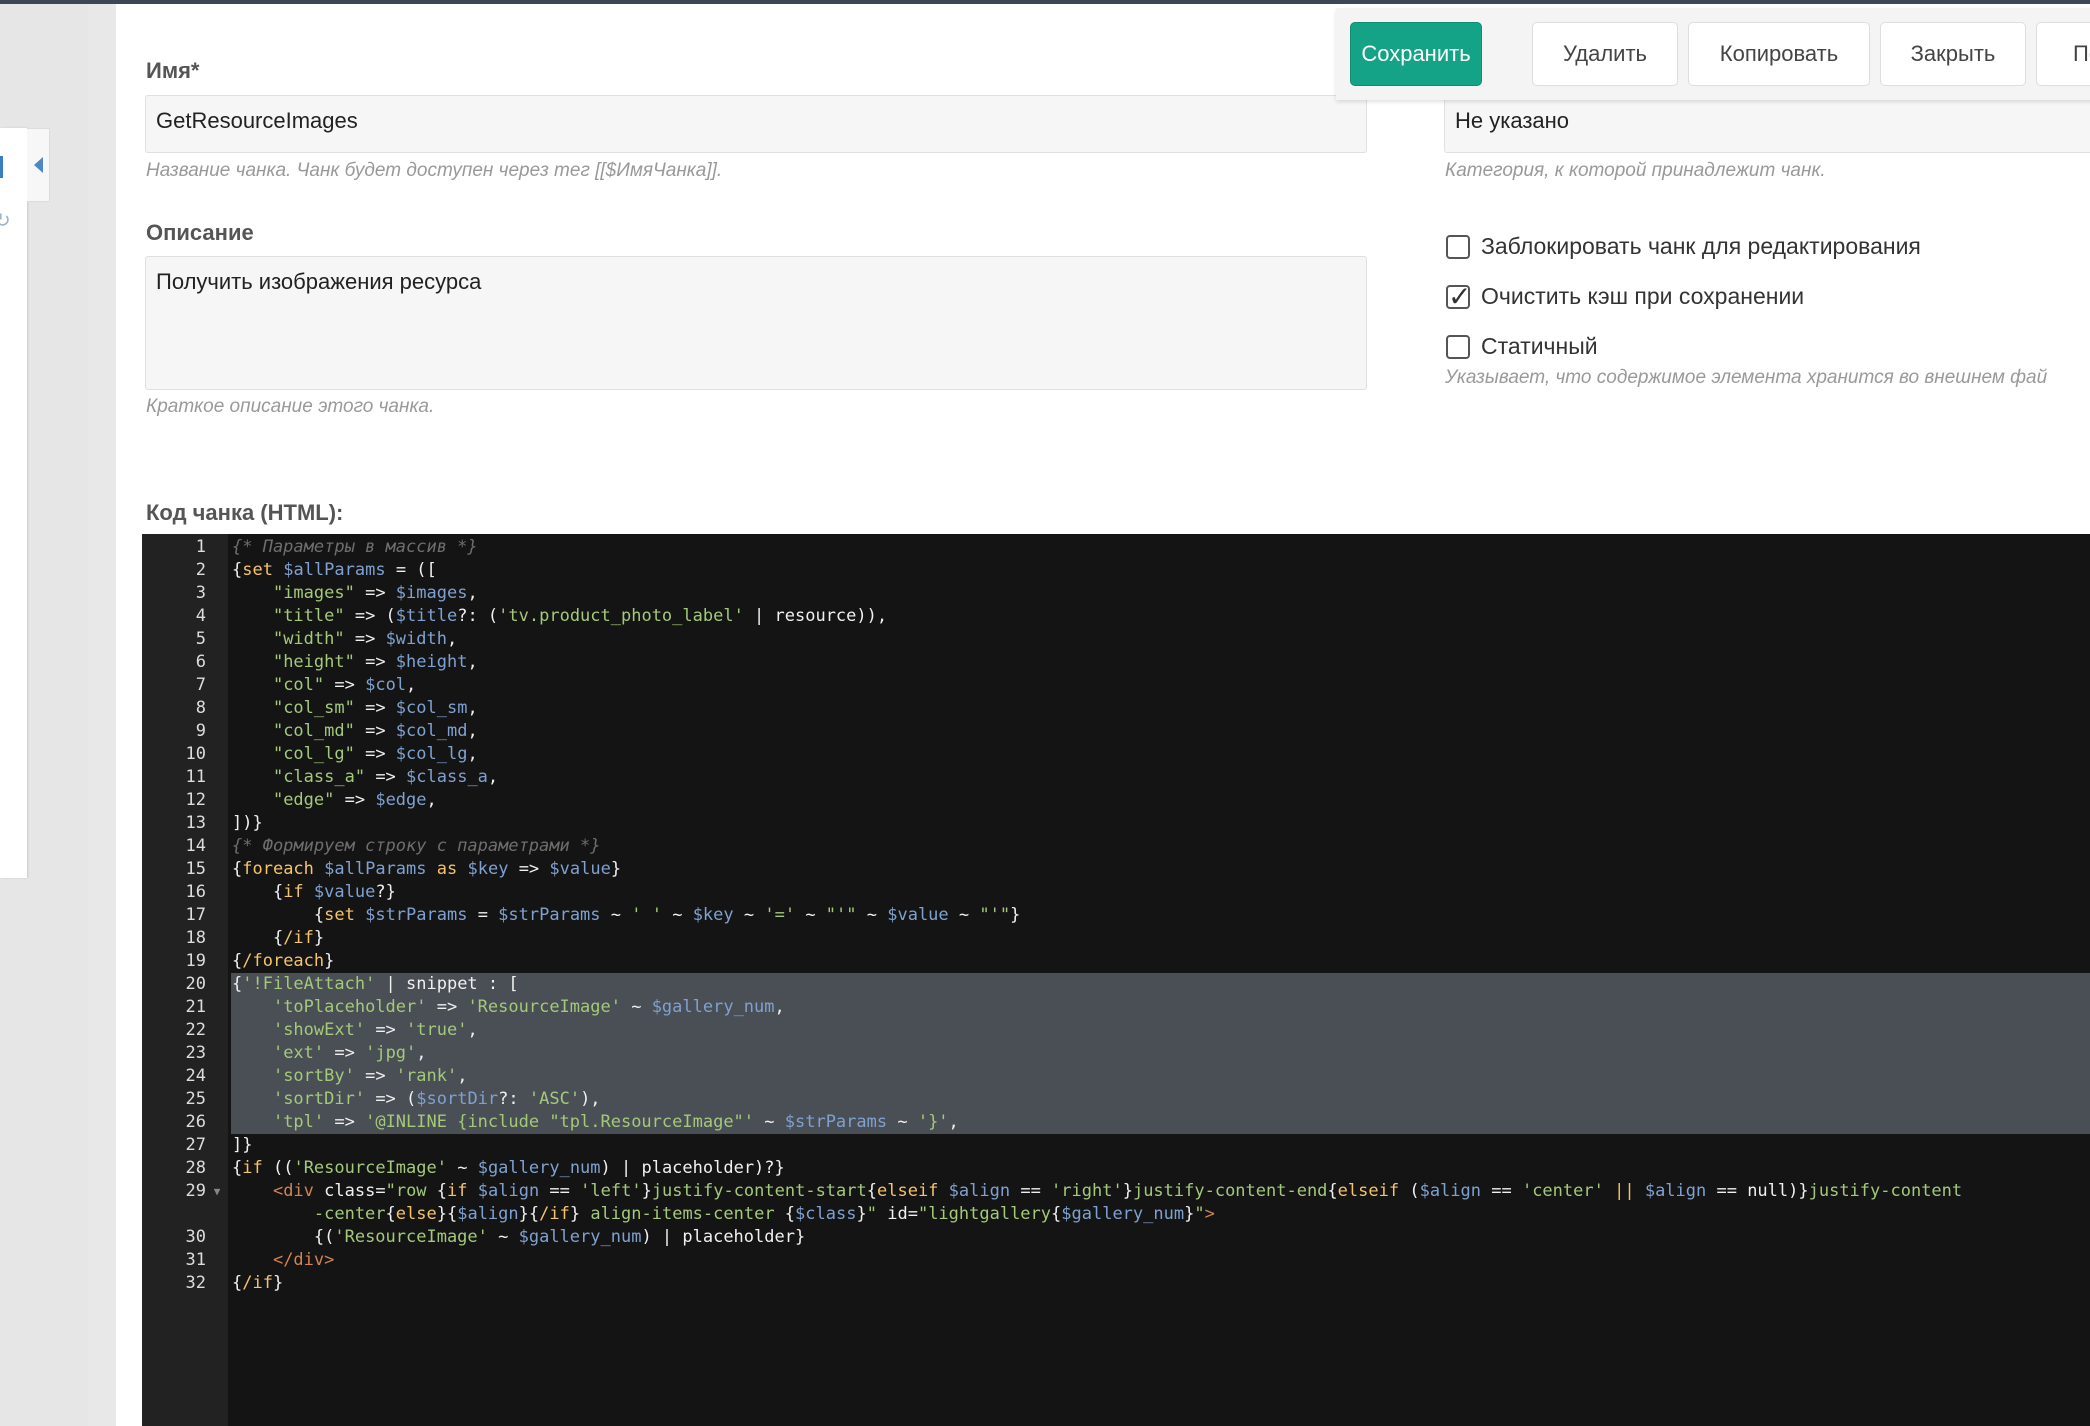 Image resolution: width=2090 pixels, height=1426 pixels. Describe the element at coordinates (1458, 346) in the screenshot. I see `static-checkbox` at that location.